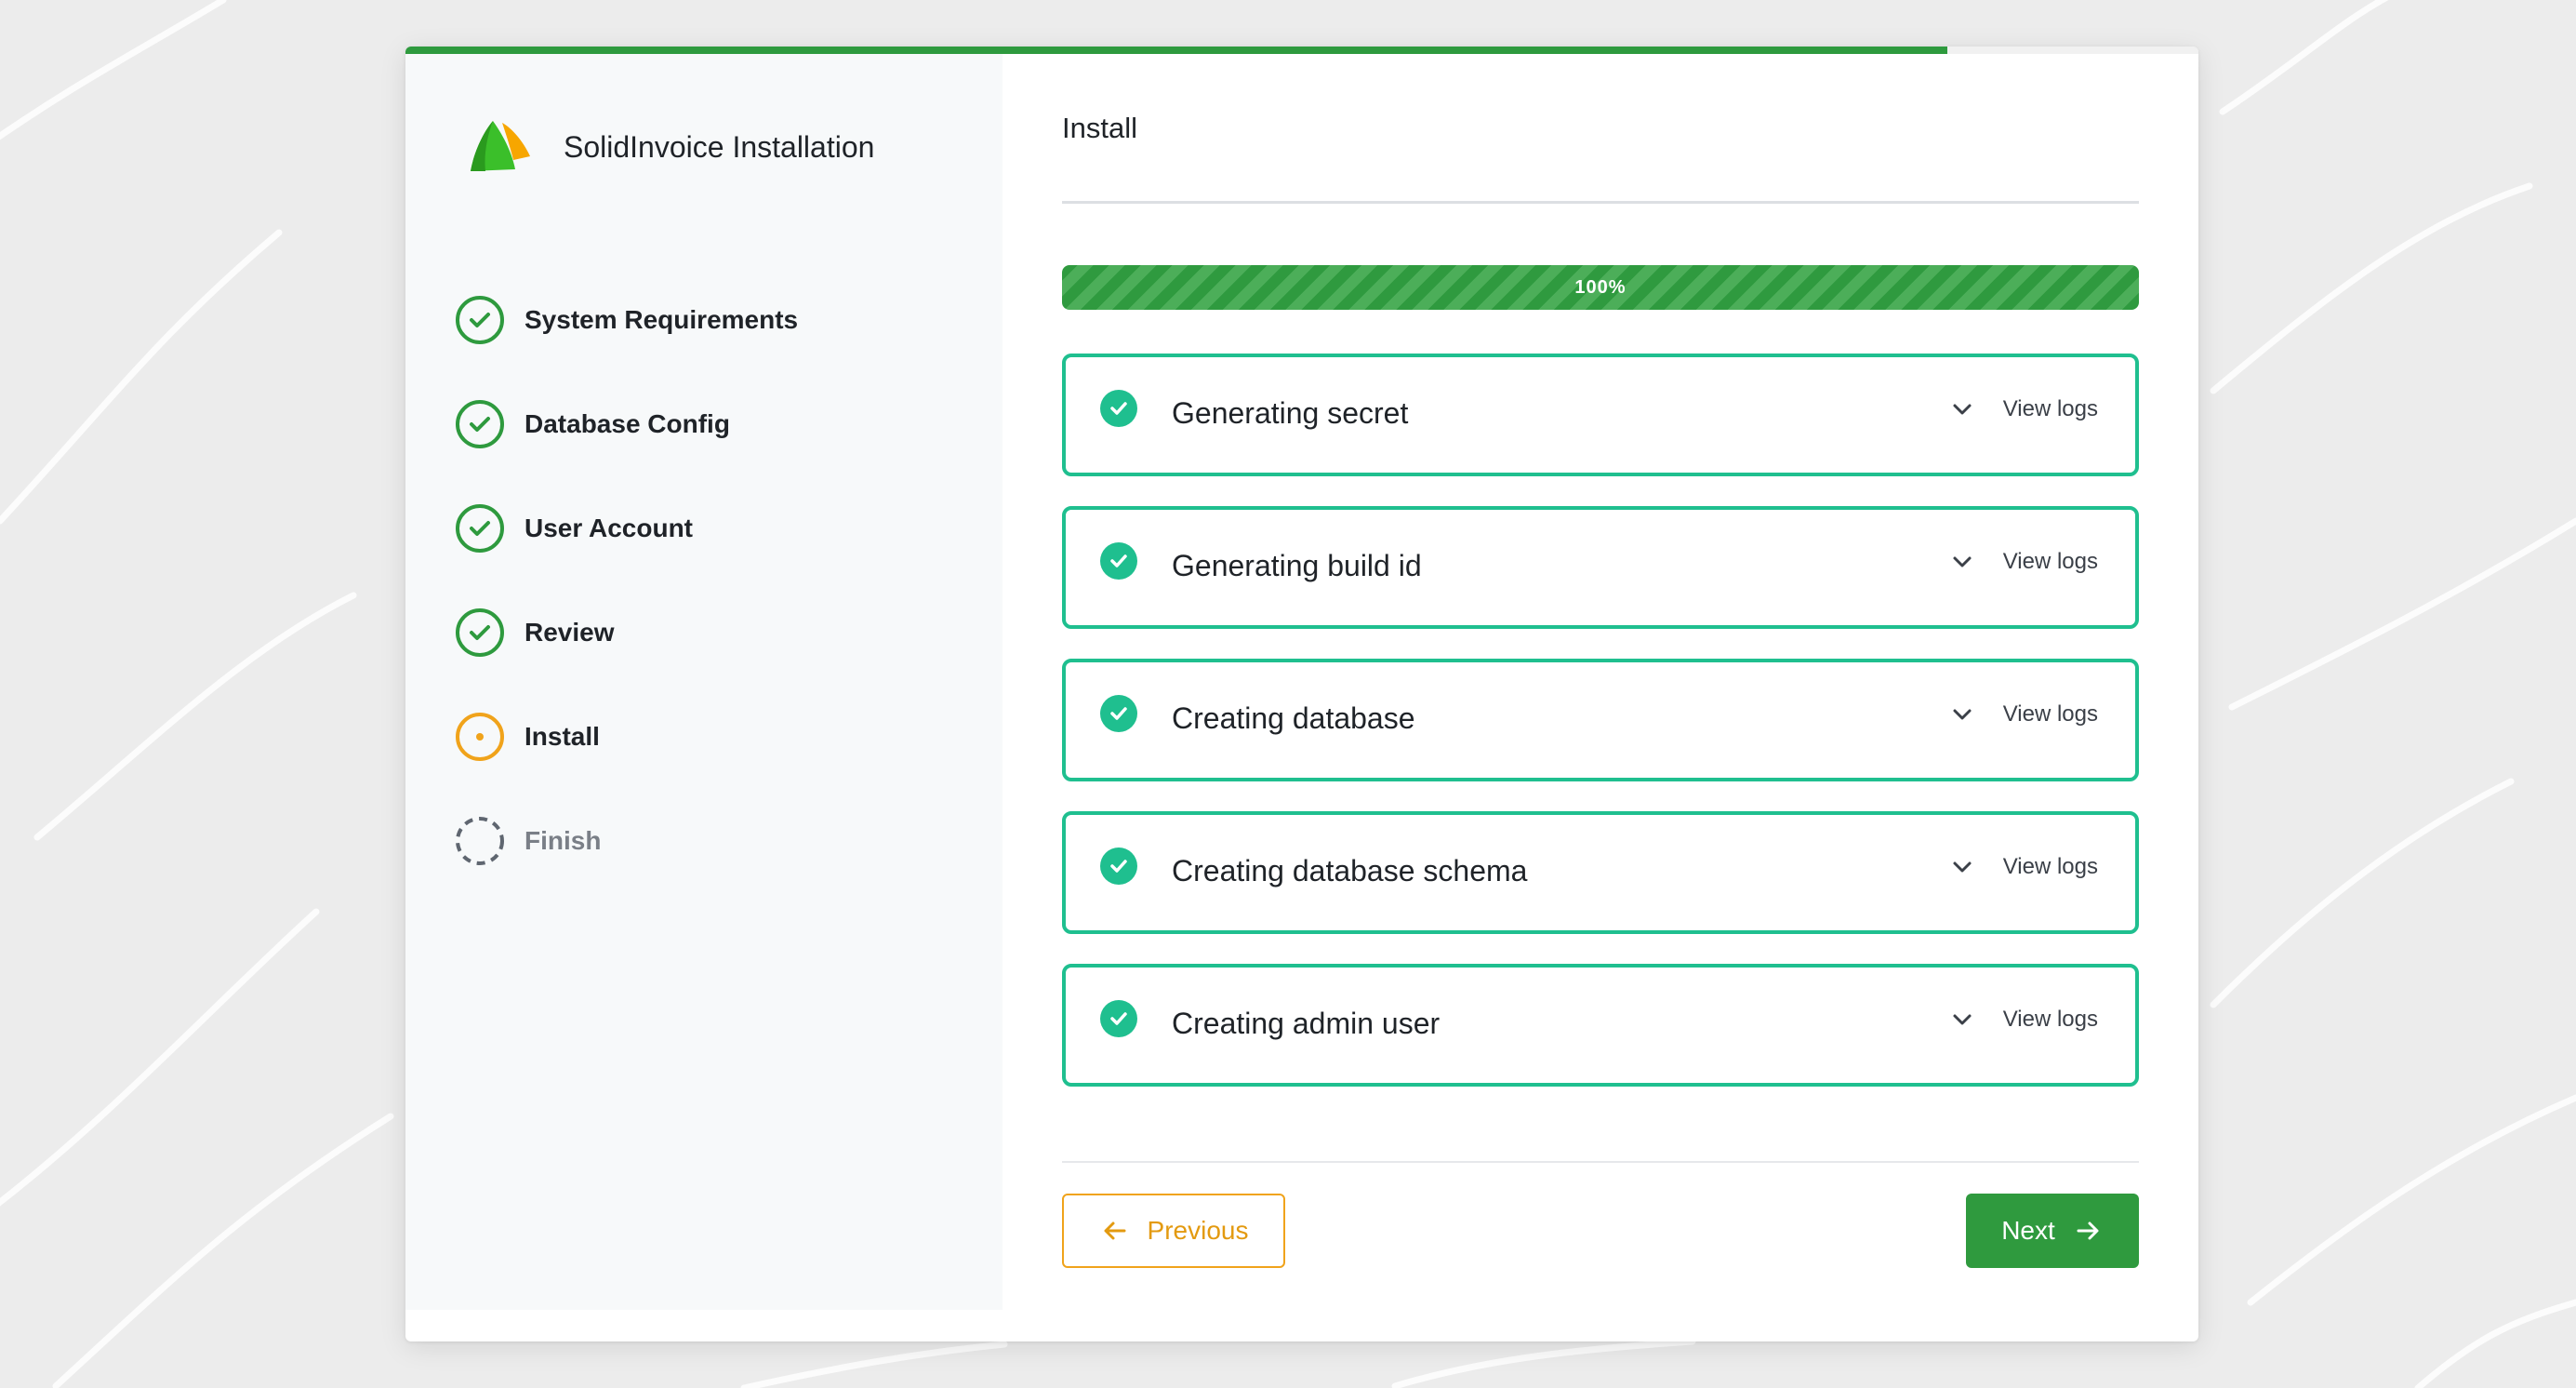  Describe the element at coordinates (563, 840) in the screenshot. I see `step-label: Finish` at that location.